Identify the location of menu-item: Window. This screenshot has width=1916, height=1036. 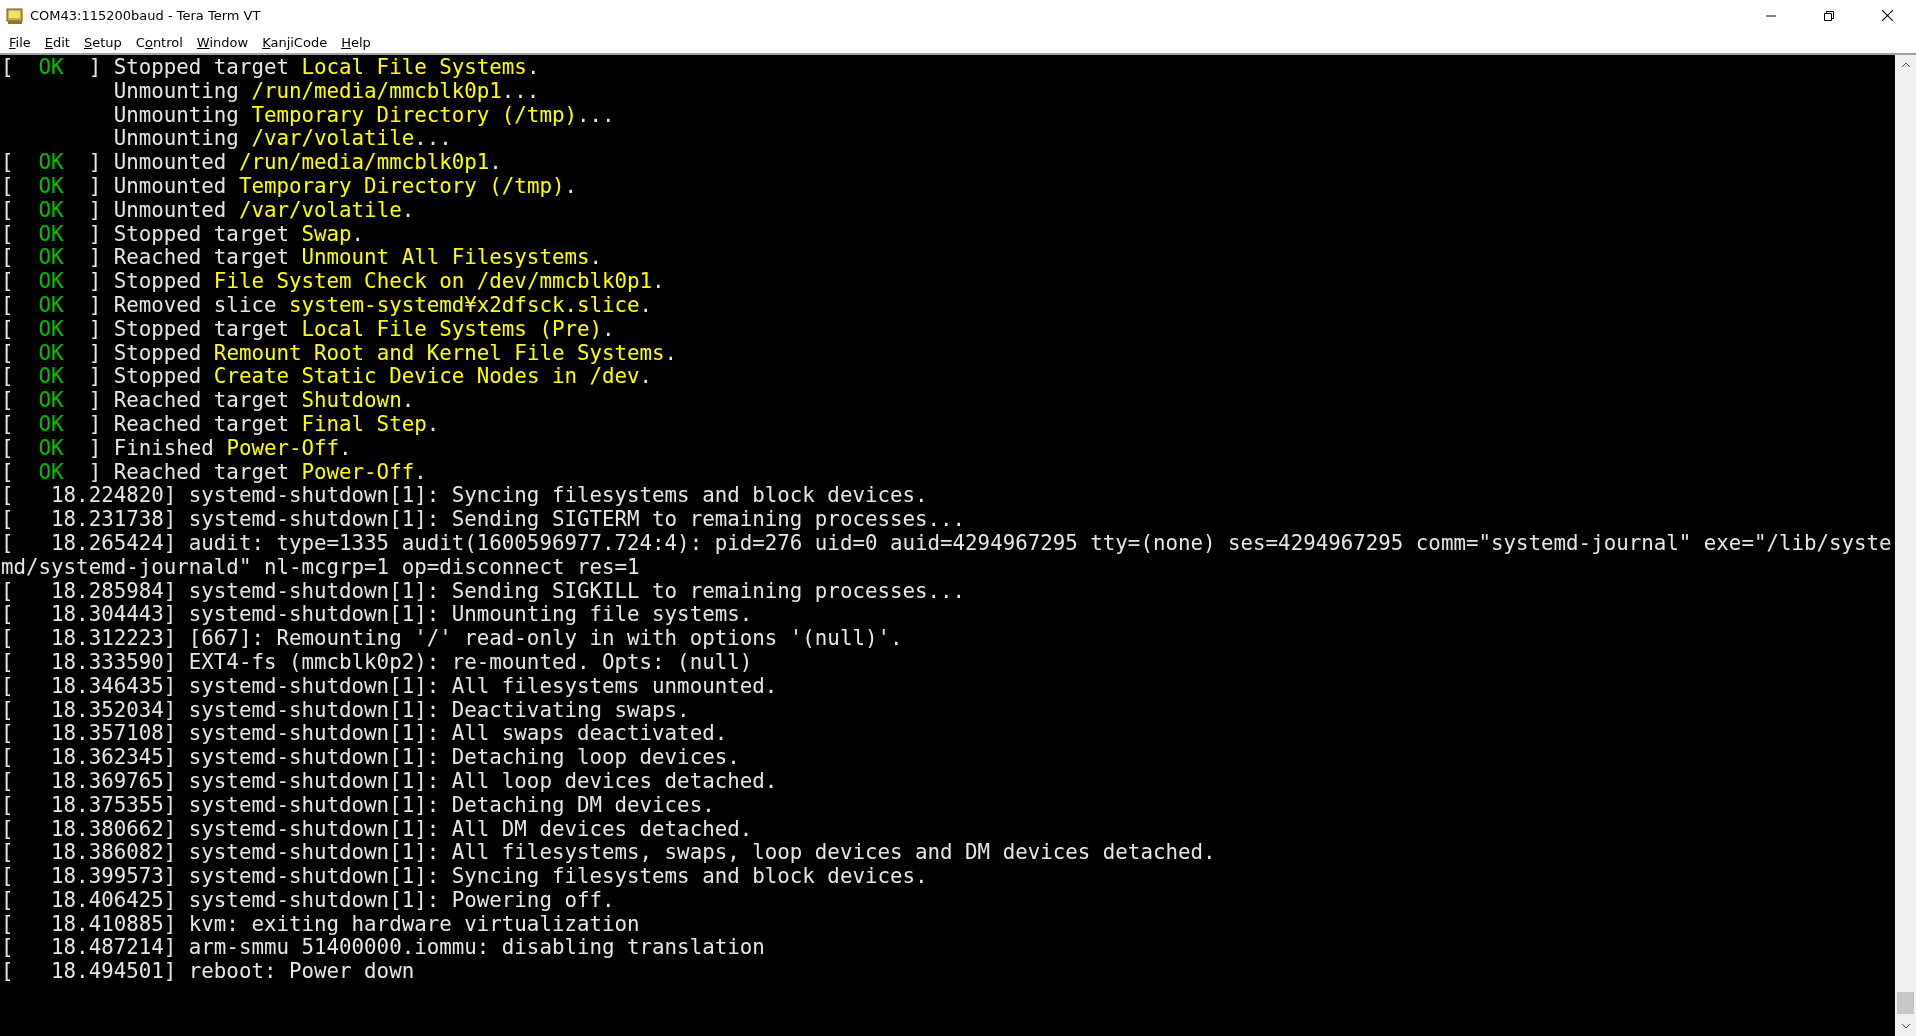
(222, 42).